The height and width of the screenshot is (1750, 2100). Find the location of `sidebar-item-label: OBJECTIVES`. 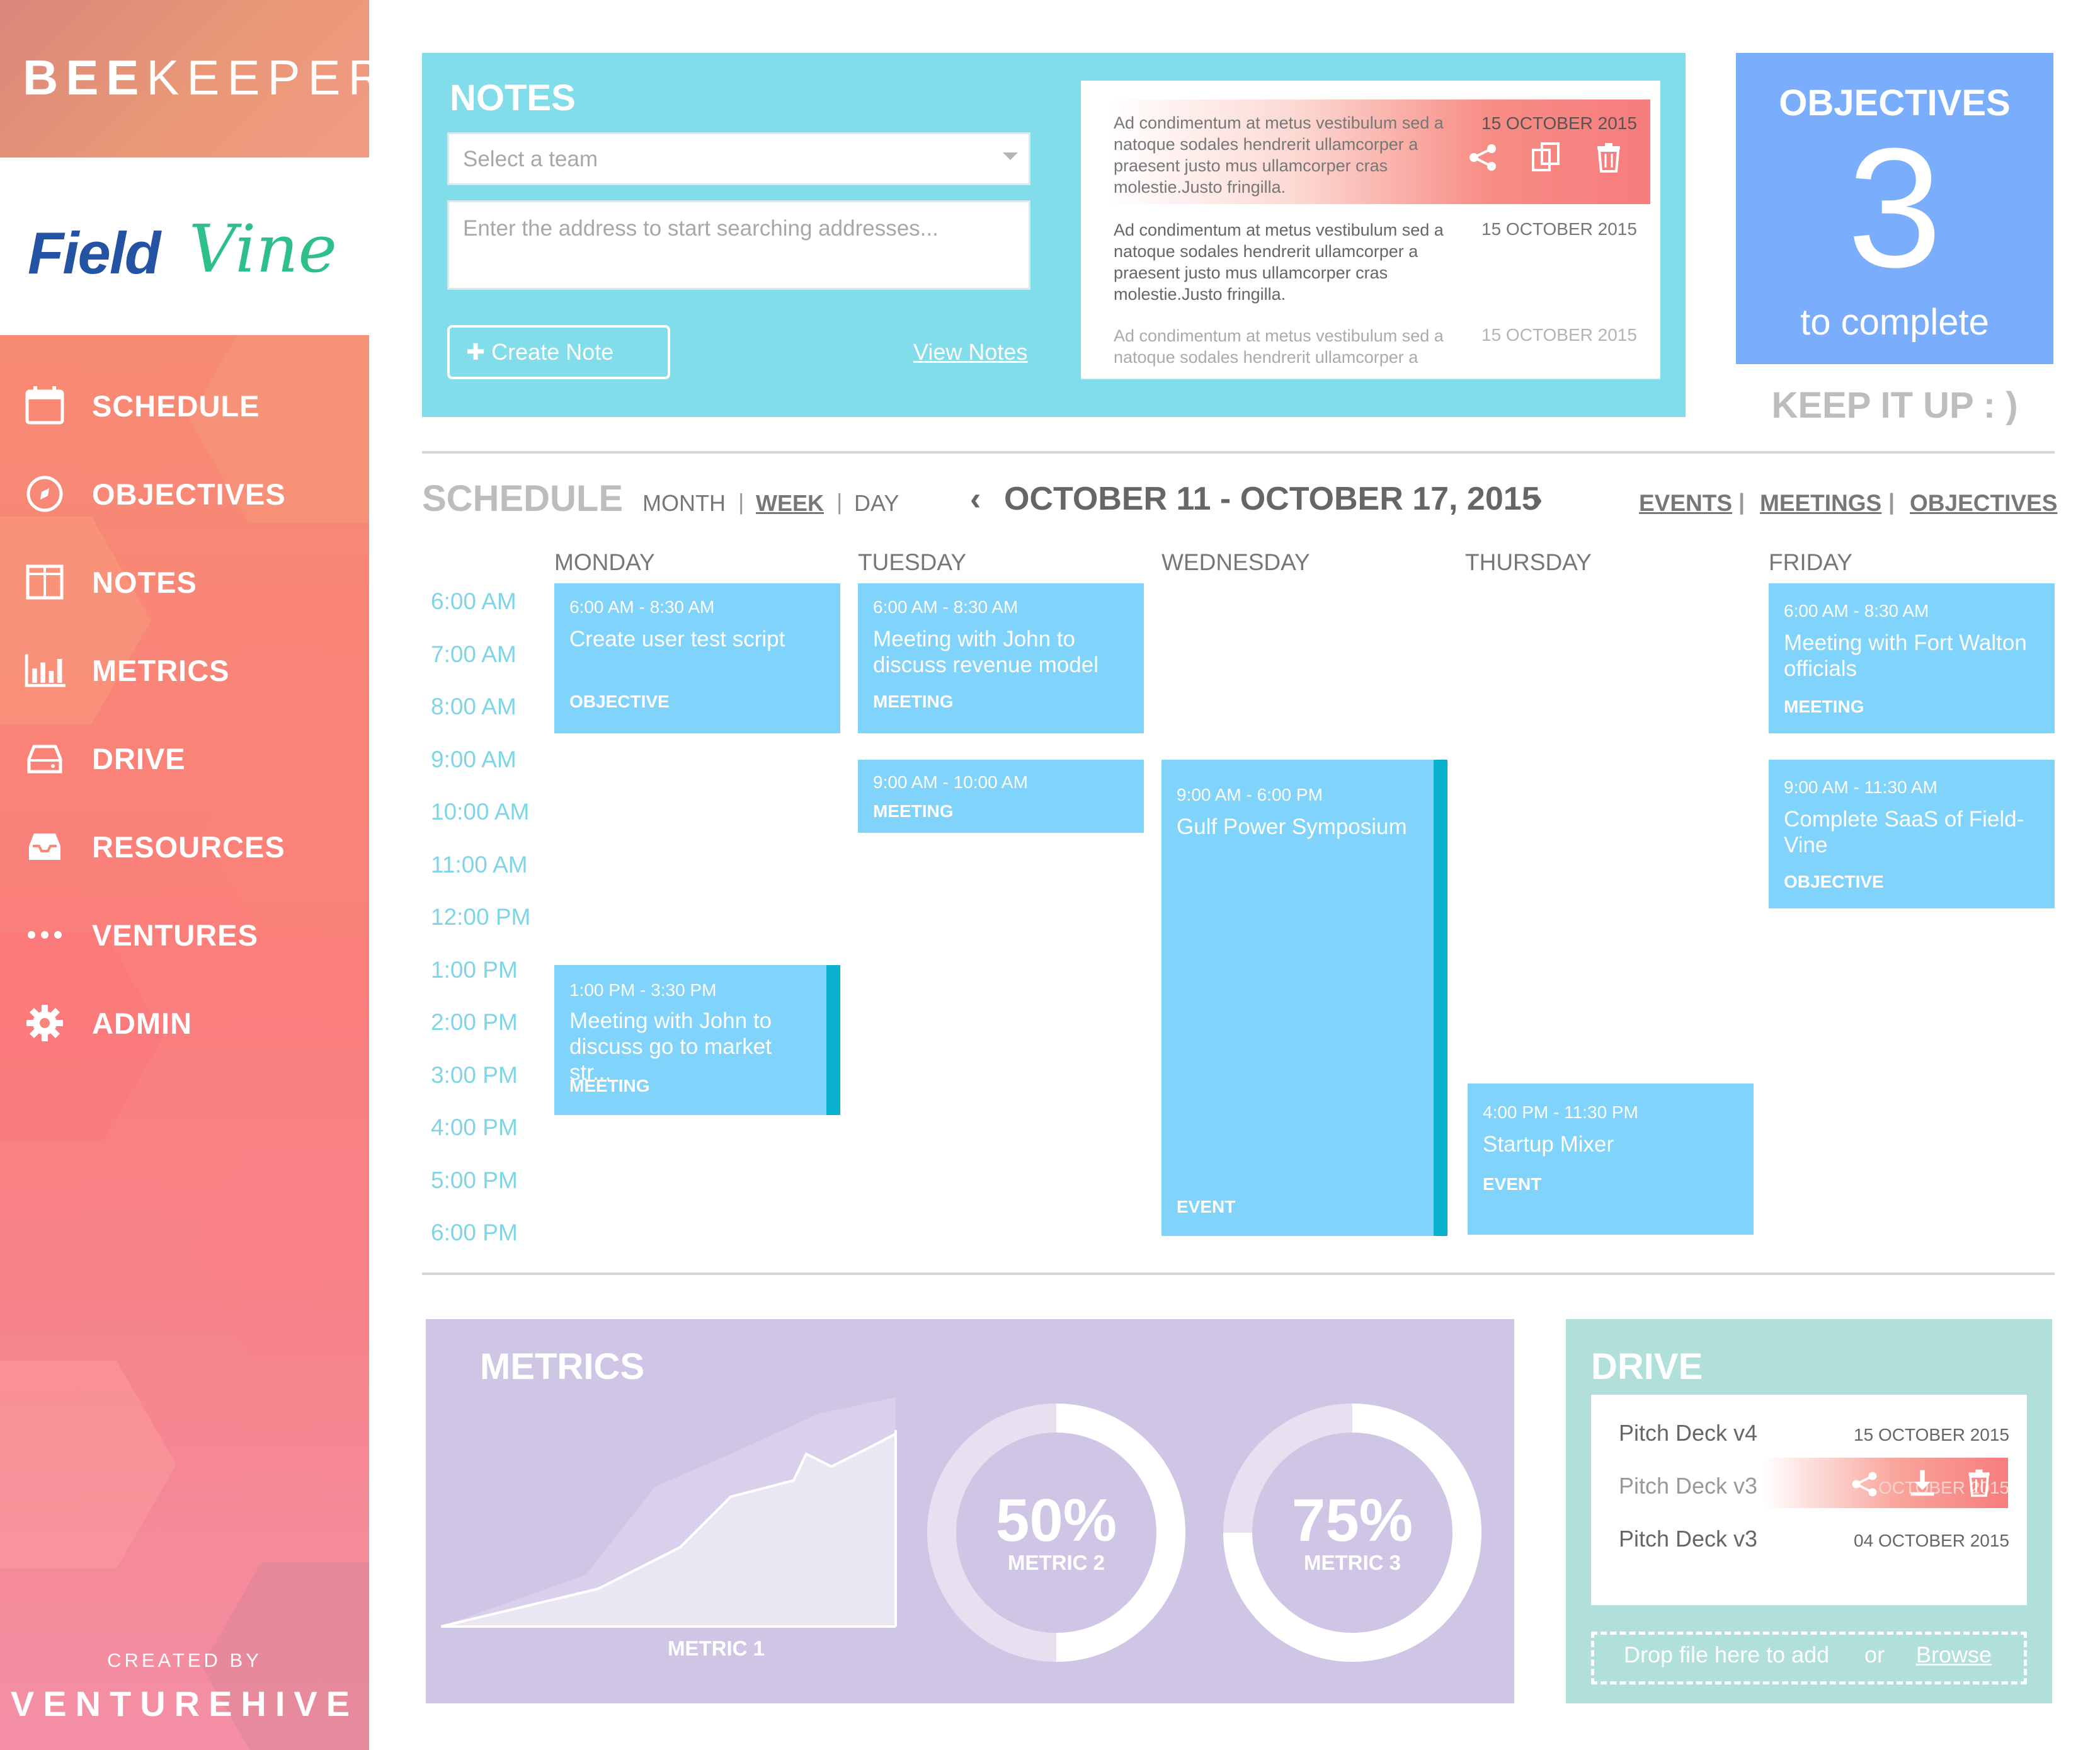

sidebar-item-label: OBJECTIVES is located at coordinates (189, 494).